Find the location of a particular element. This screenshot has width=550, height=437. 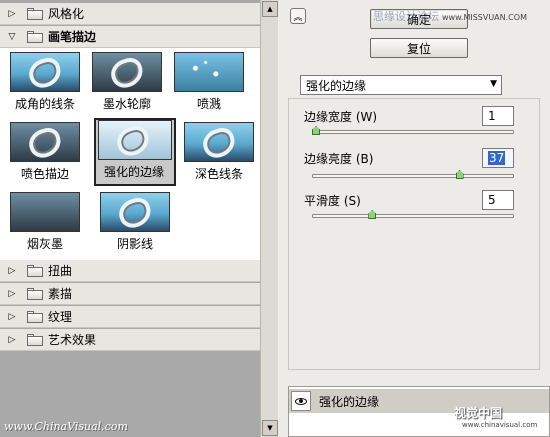

thumb-caption: 强化的边缘 is located at coordinates (133, 172).